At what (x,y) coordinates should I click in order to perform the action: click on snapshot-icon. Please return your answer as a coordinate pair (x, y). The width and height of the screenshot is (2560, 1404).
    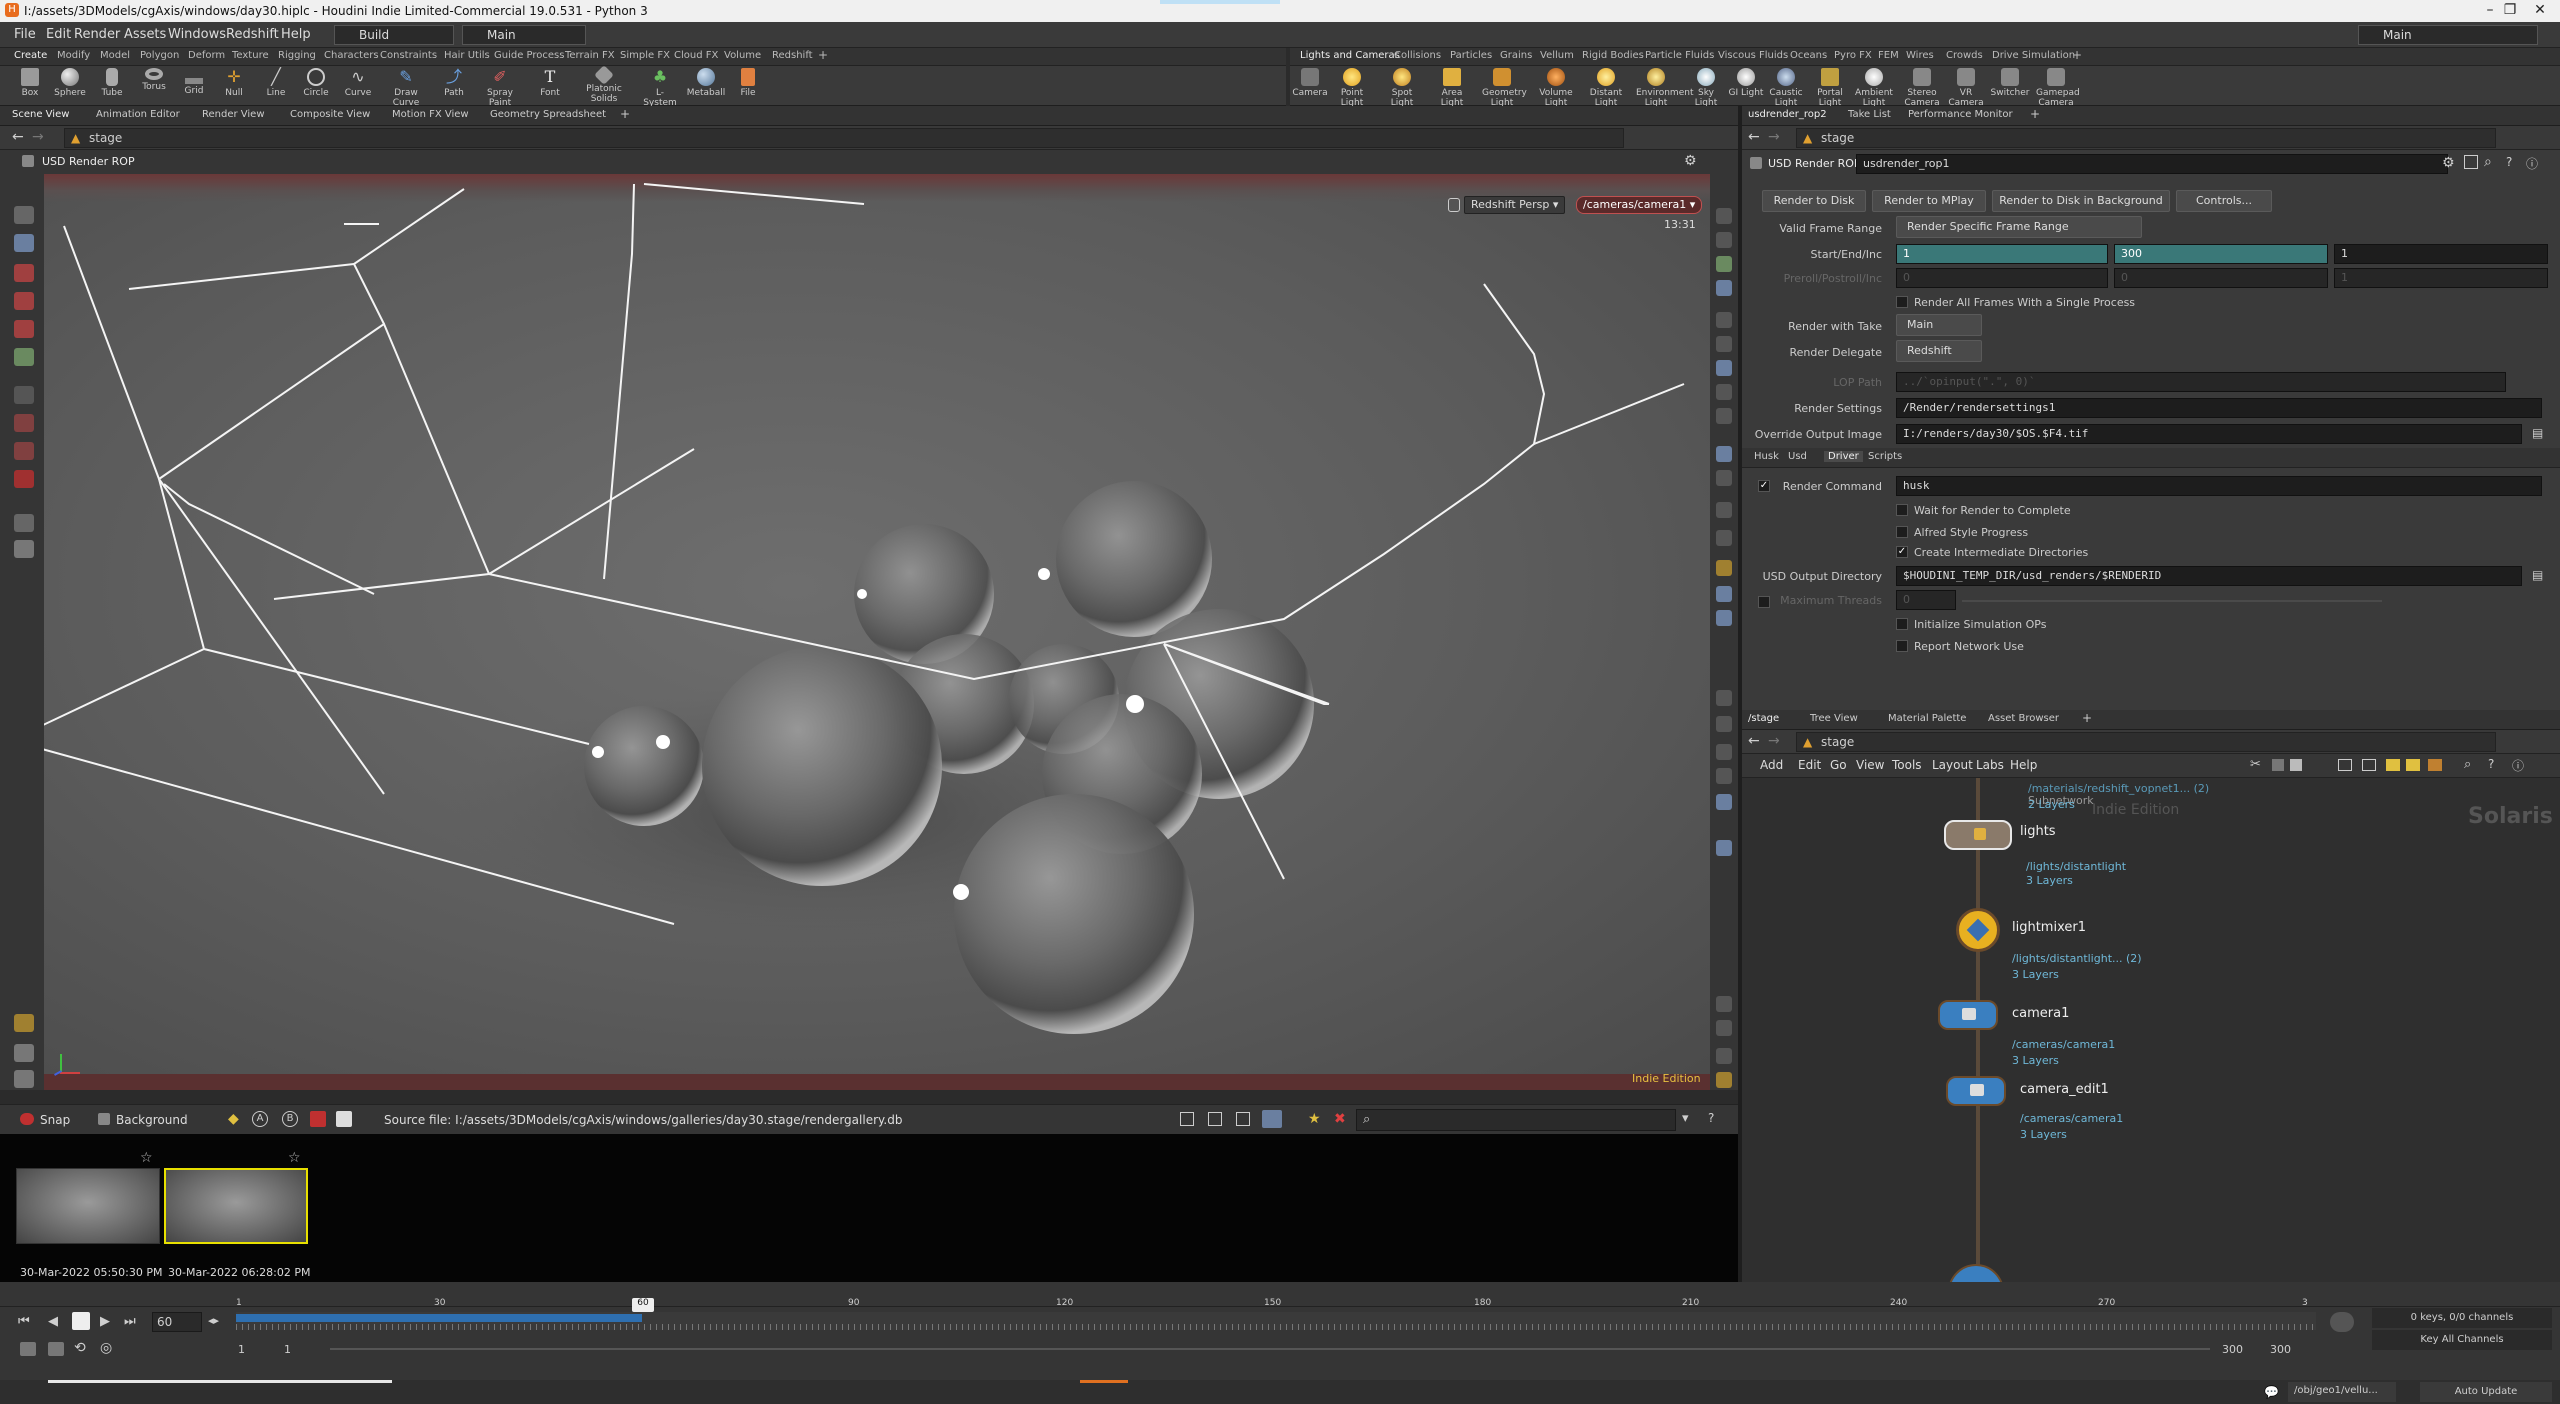
    Looking at the image, I should click on (1724, 392).